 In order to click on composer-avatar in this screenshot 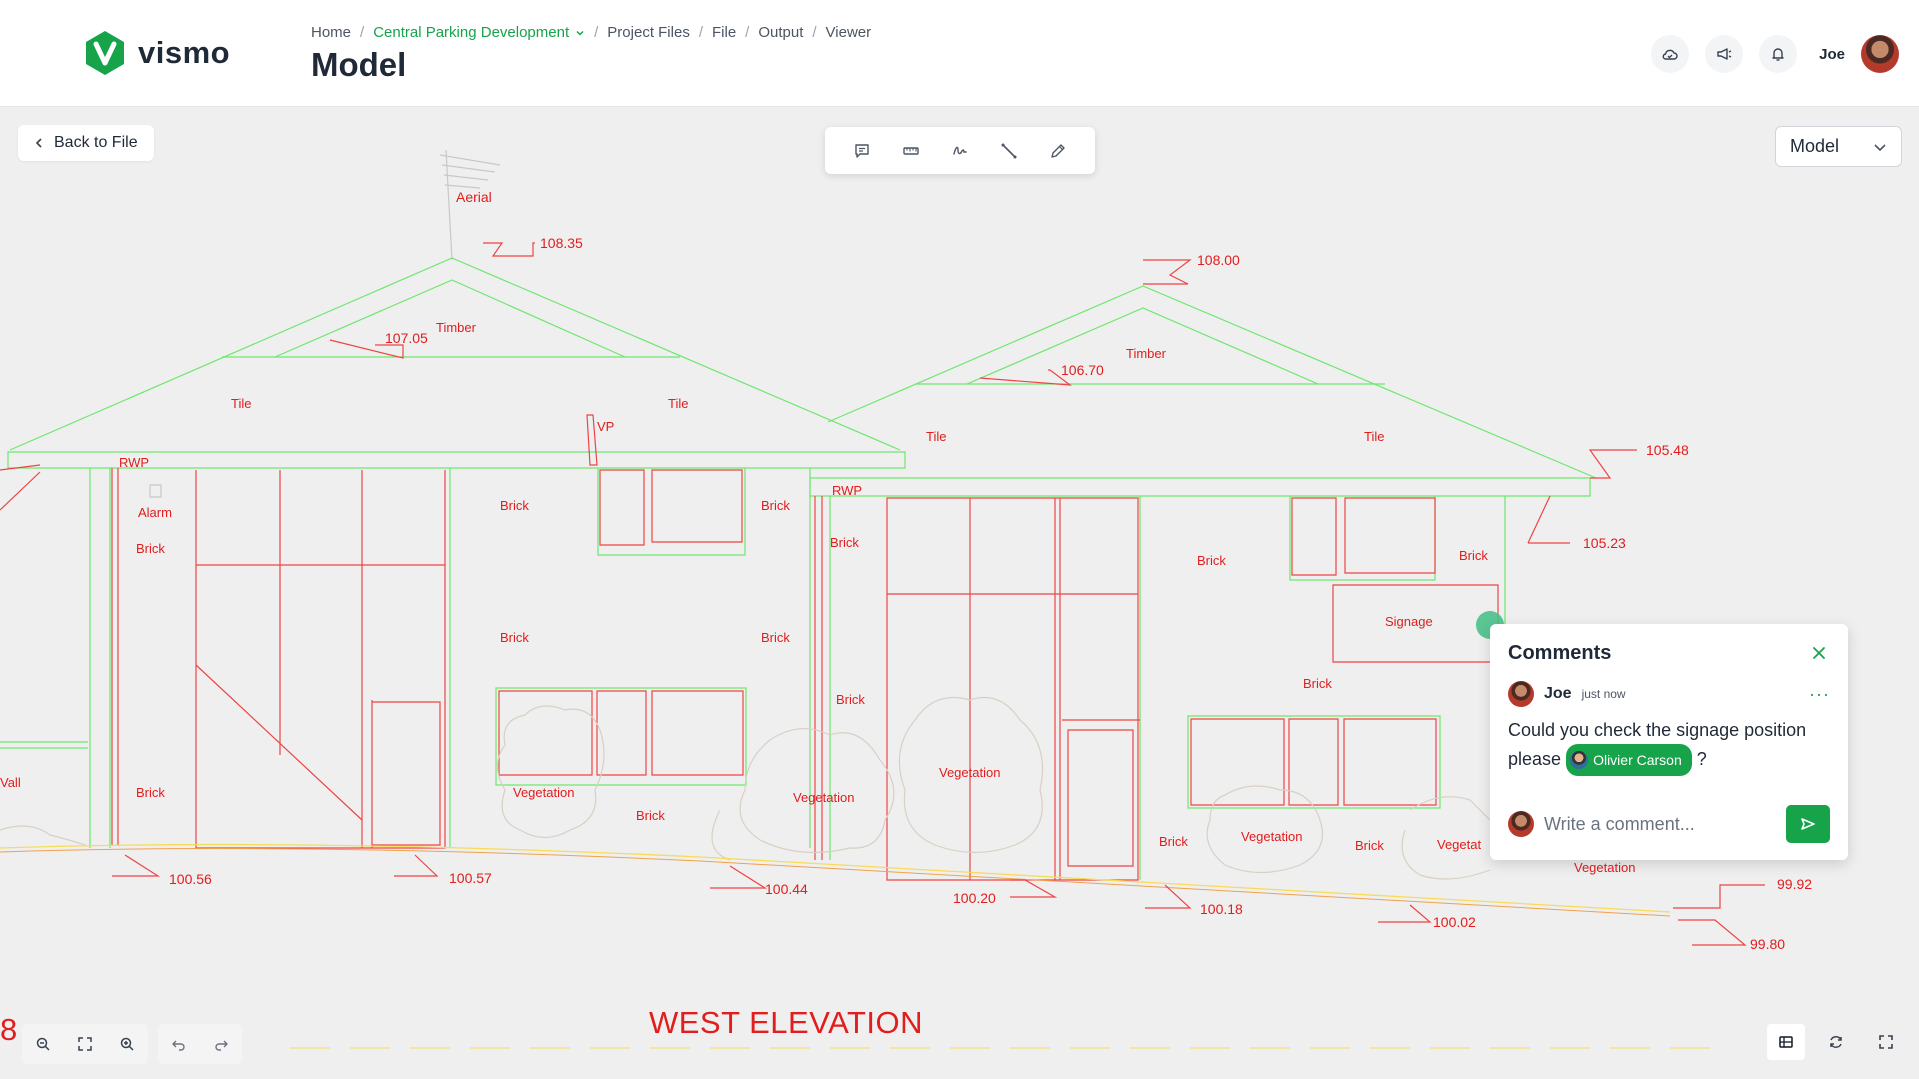, I will do `click(1521, 824)`.